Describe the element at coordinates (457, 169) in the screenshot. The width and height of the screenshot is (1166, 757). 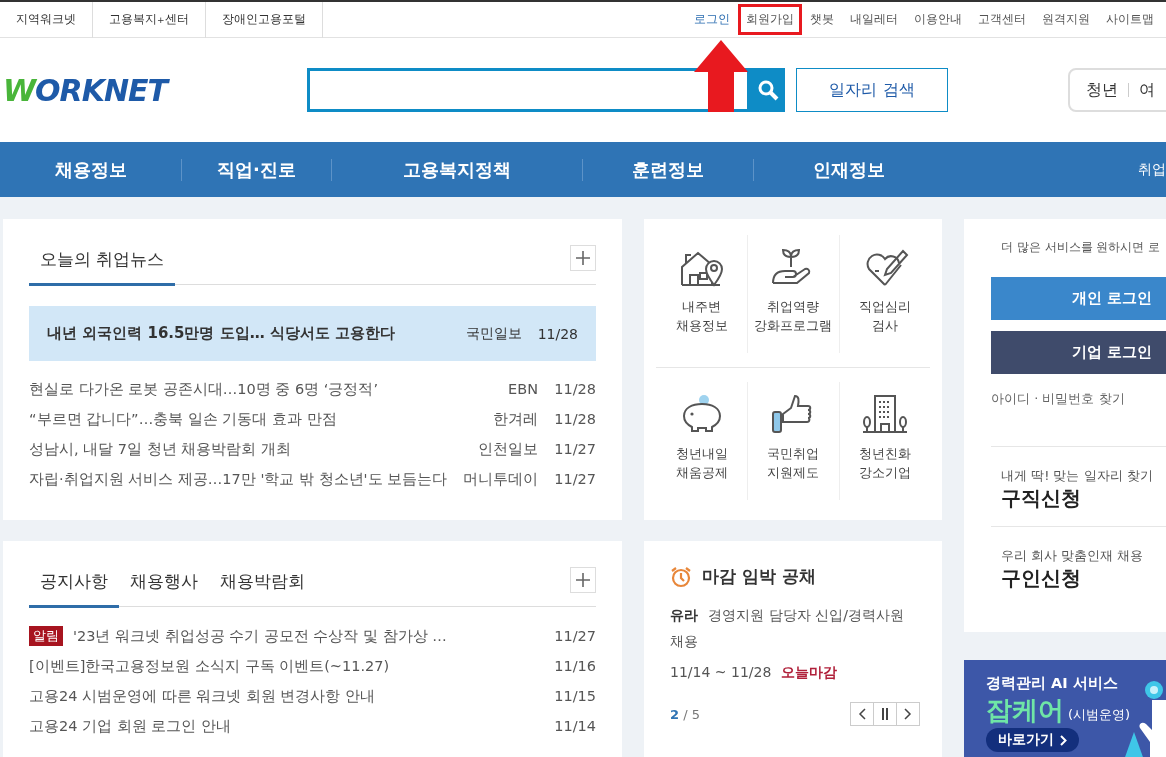
I see `nav-item: 고용복지정책` at that location.